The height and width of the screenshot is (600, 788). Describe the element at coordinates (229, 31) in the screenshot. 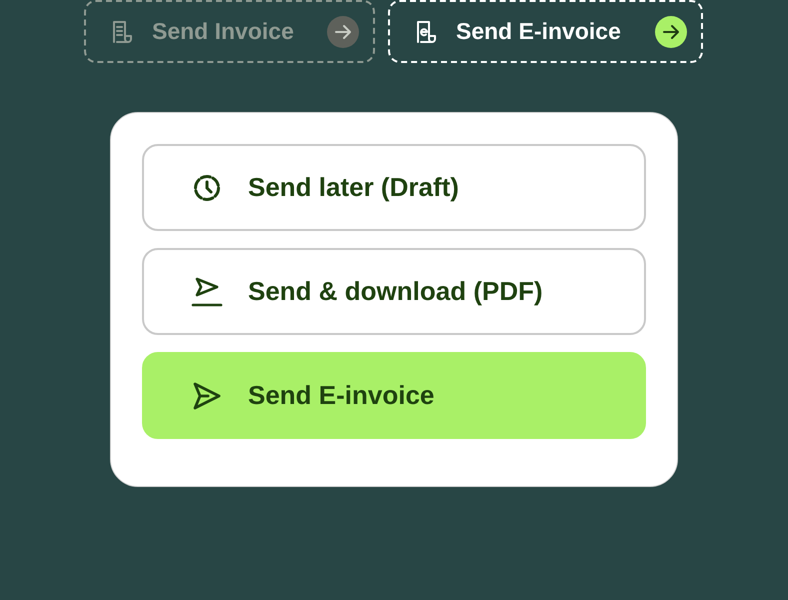

I see `tab: Send Invoice` at that location.